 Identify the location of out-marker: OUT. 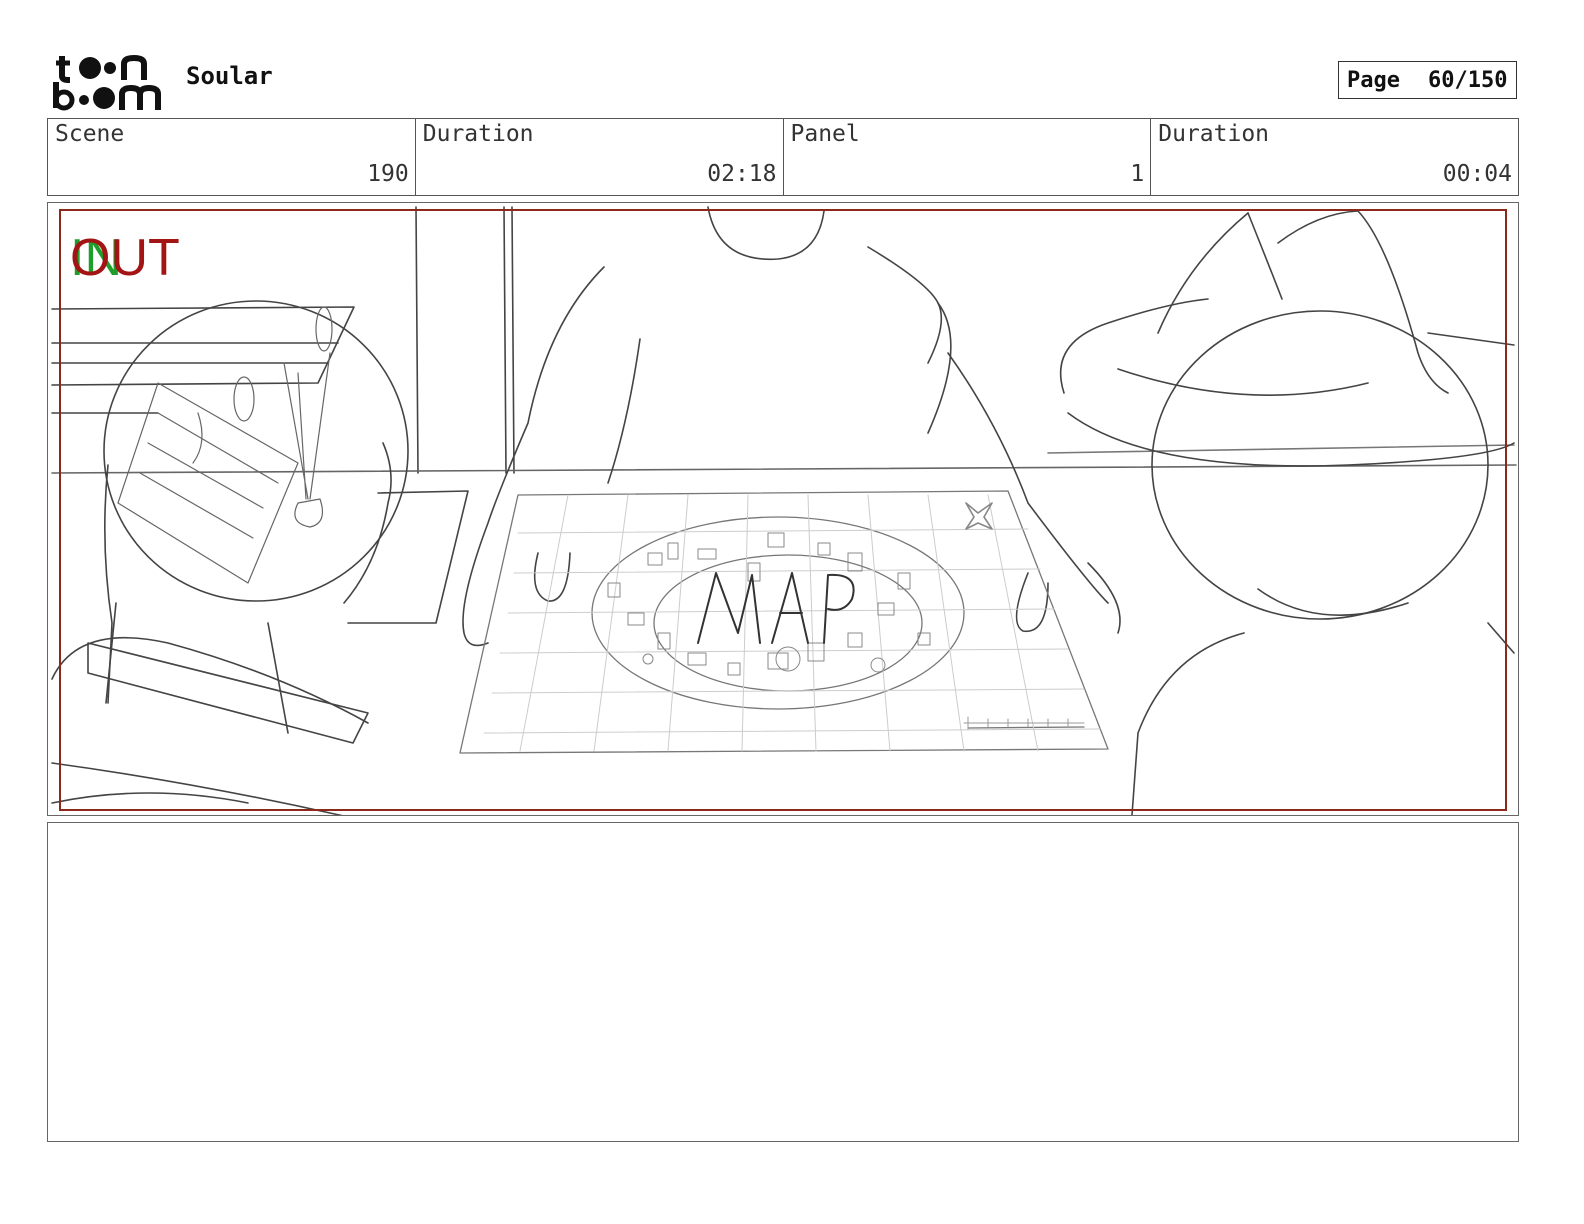
(125, 258).